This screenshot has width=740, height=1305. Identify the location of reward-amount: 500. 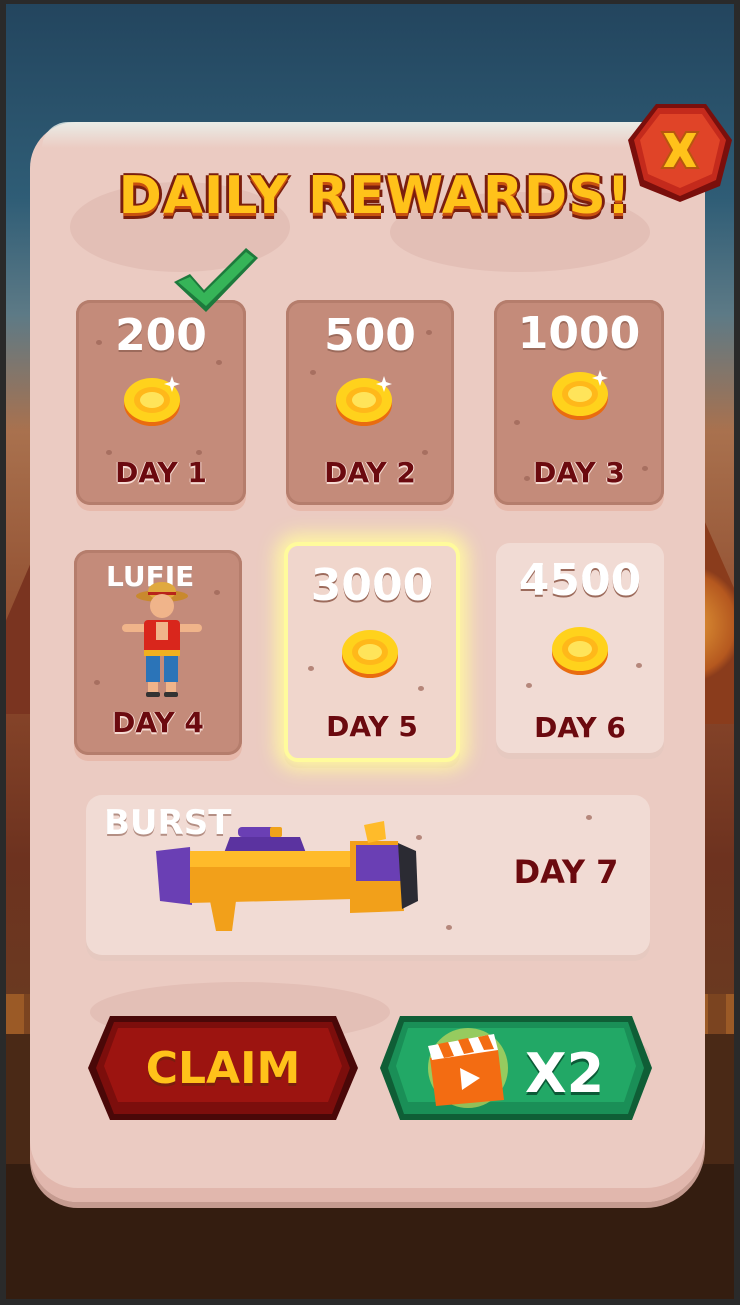
(370, 335).